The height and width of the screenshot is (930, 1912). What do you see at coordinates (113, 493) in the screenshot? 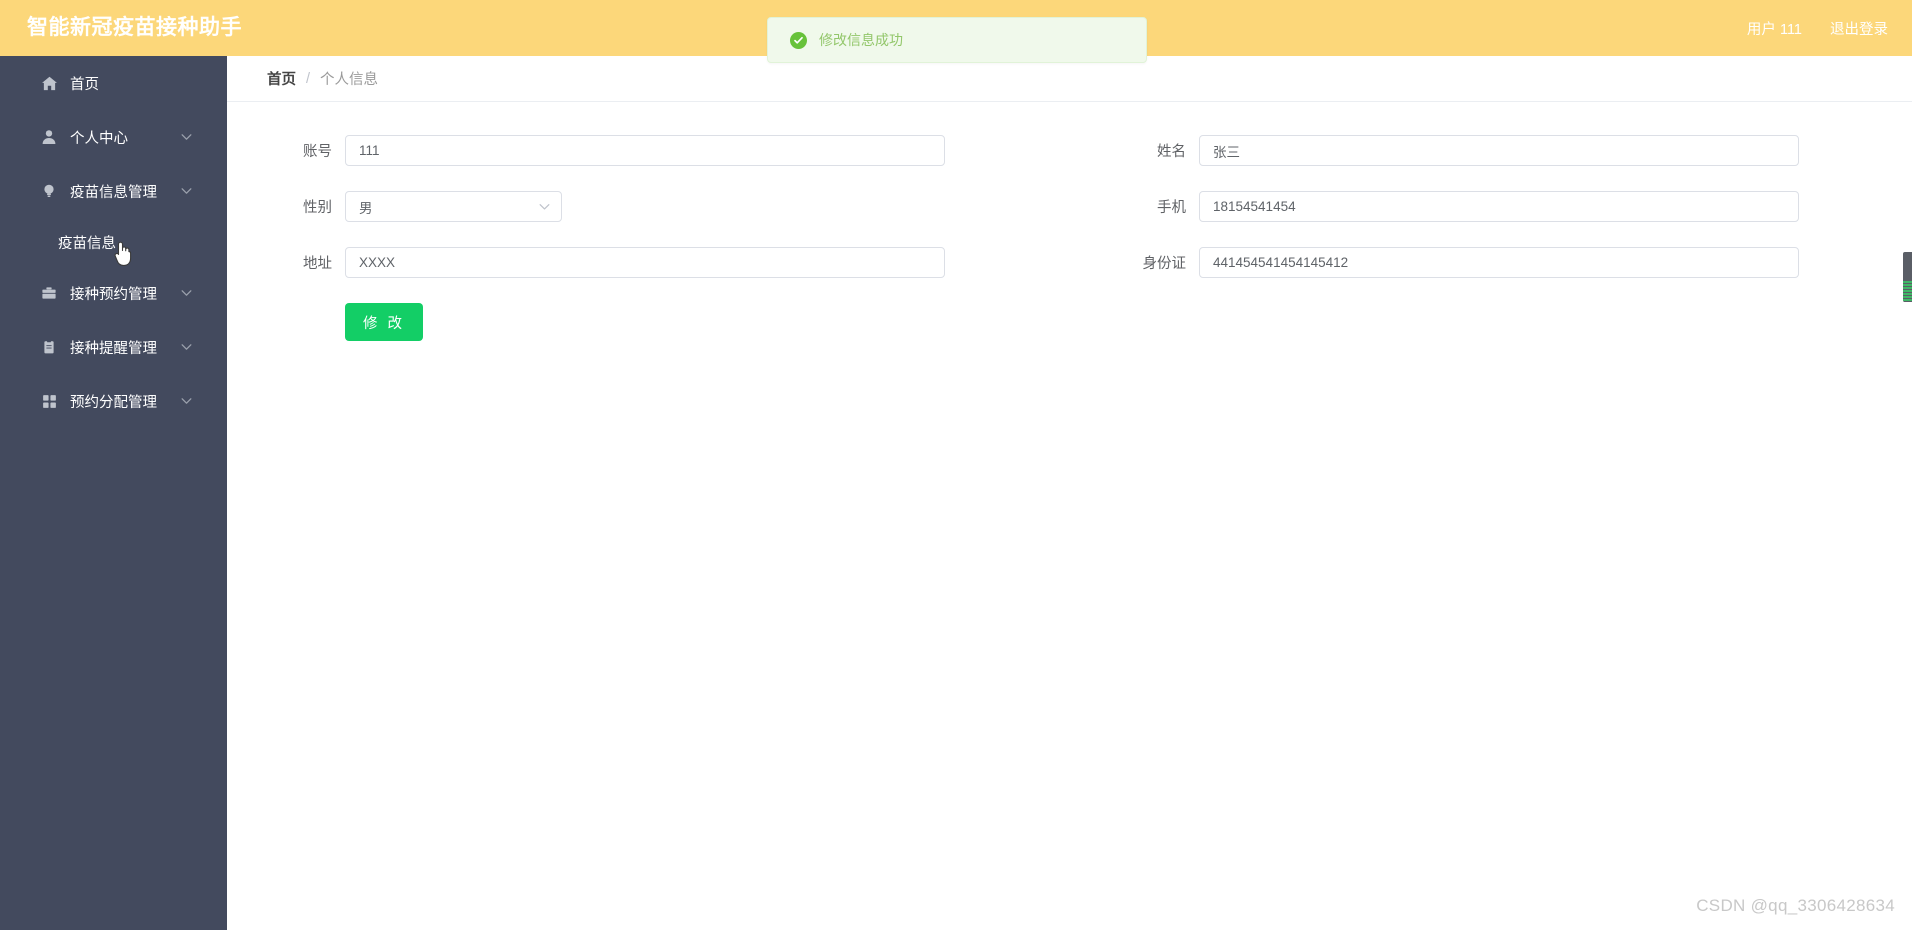
I see `sidebar-nav: 首页 个人中心 疫苗信息管理 疫苗信息 接种预约管理 接种提醒管理 预约分配管理` at bounding box center [113, 493].